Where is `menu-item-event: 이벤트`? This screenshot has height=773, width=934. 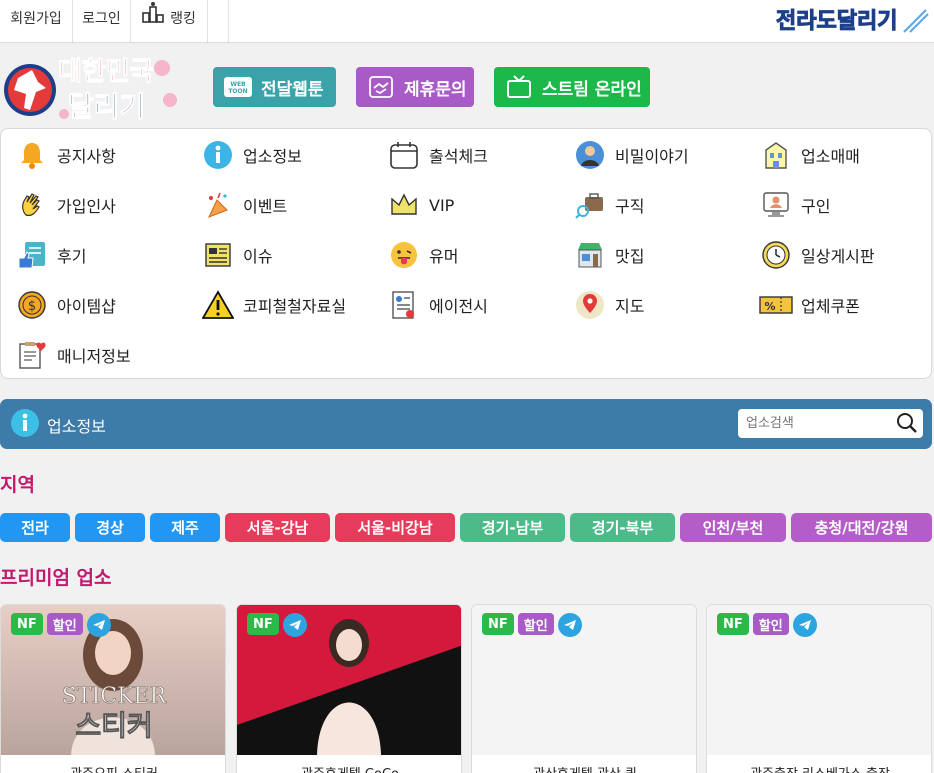 menu-item-event: 이벤트 is located at coordinates (244, 205).